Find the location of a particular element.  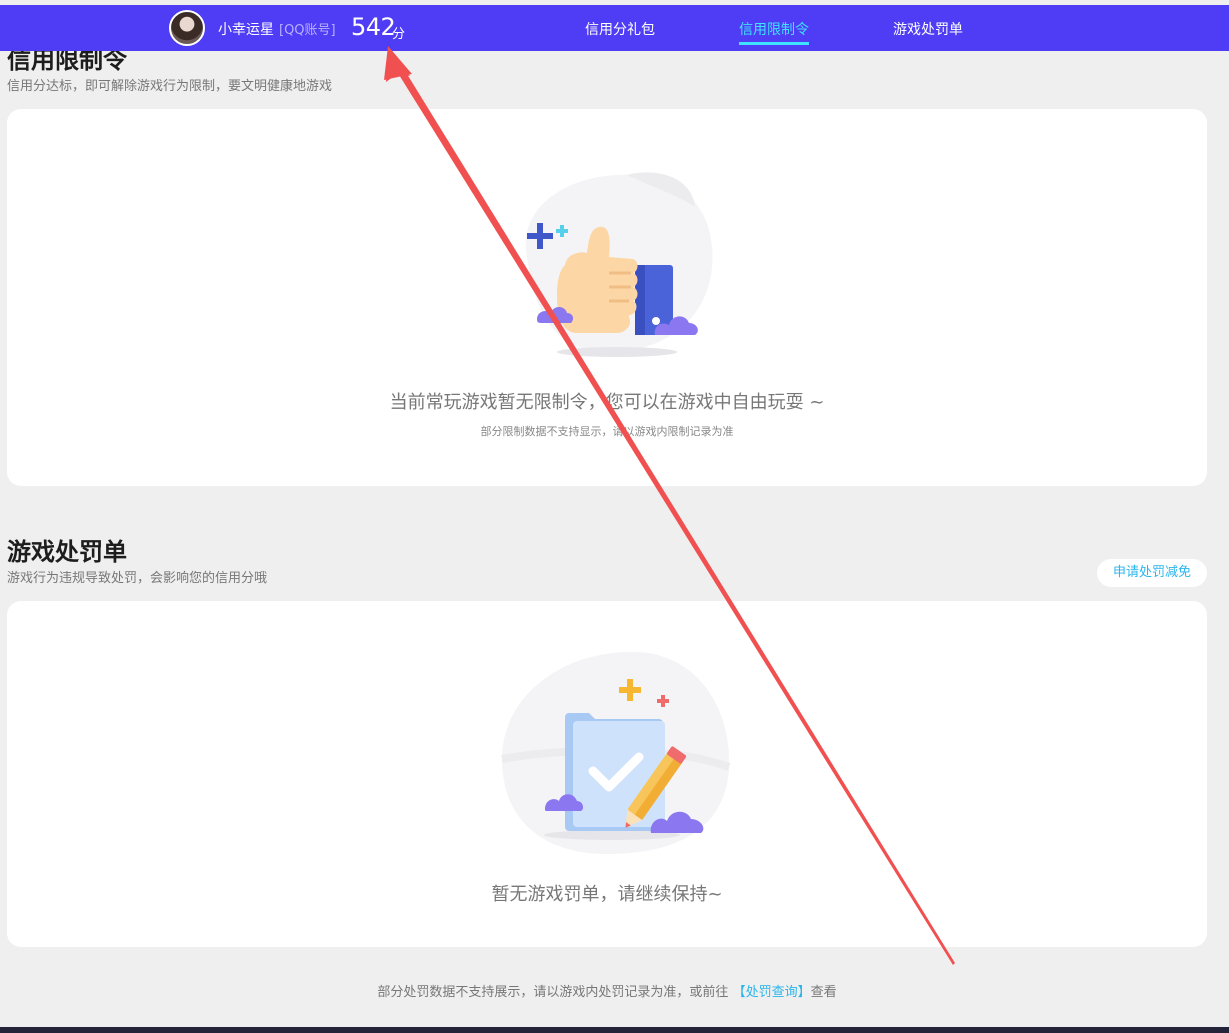

document-check-illustration is located at coordinates (616, 752).